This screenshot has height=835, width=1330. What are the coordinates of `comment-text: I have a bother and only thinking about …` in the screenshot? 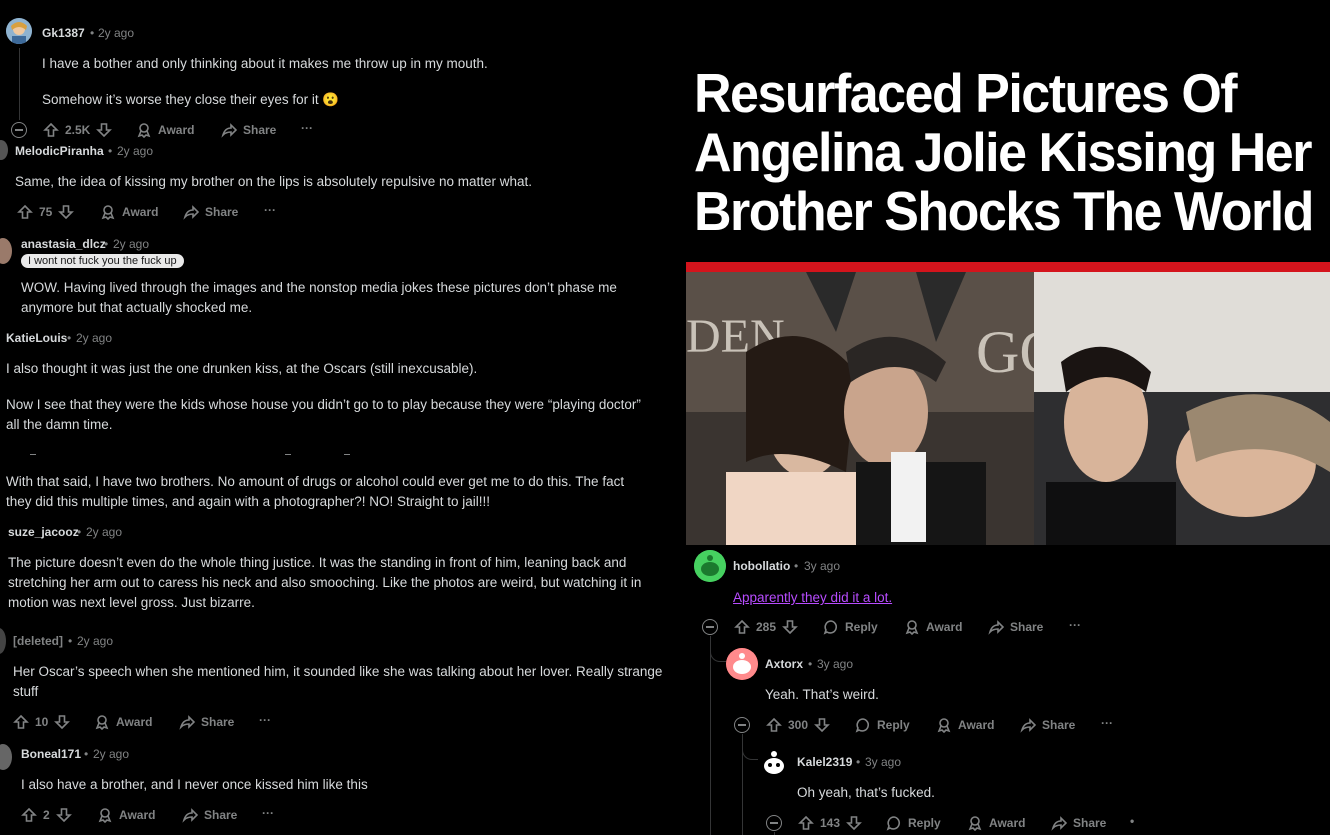 It's located at (265, 63).